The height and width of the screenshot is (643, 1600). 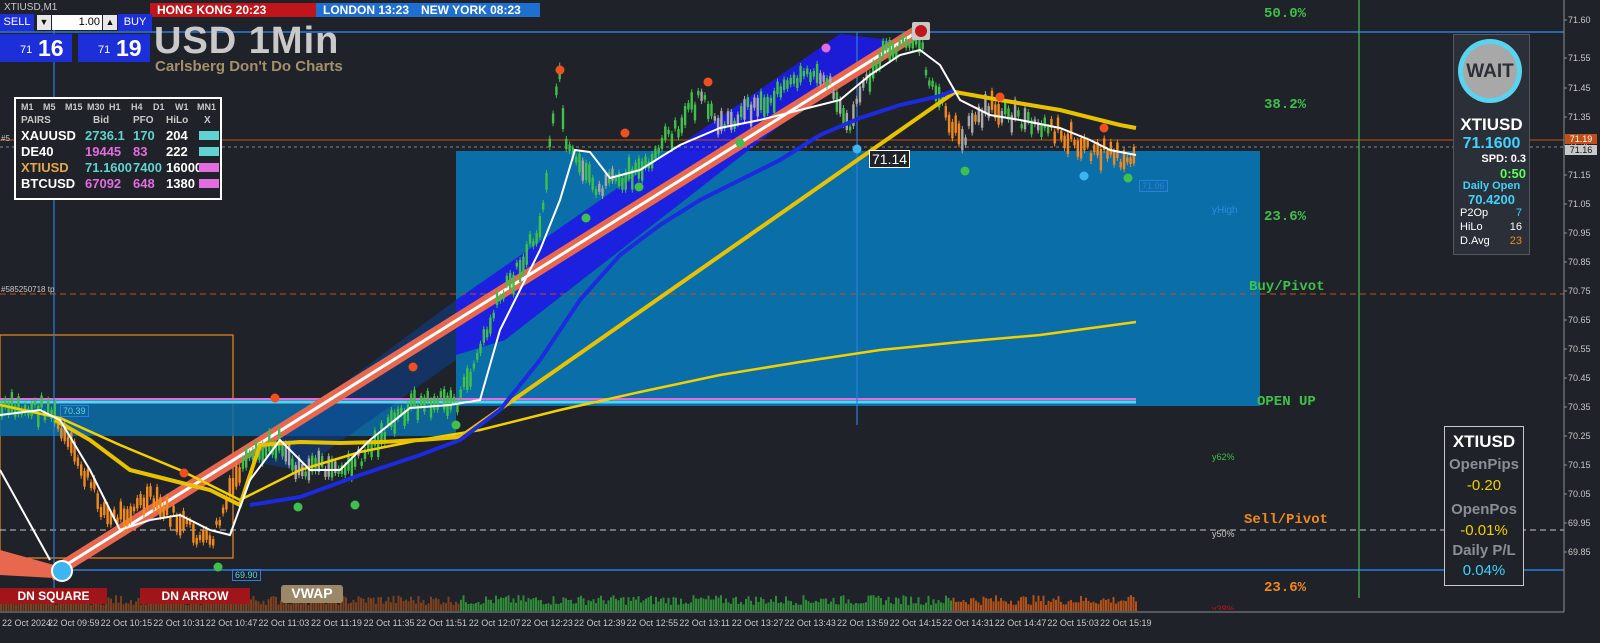 I want to click on timeframe-m30: M30, so click(x=96, y=107).